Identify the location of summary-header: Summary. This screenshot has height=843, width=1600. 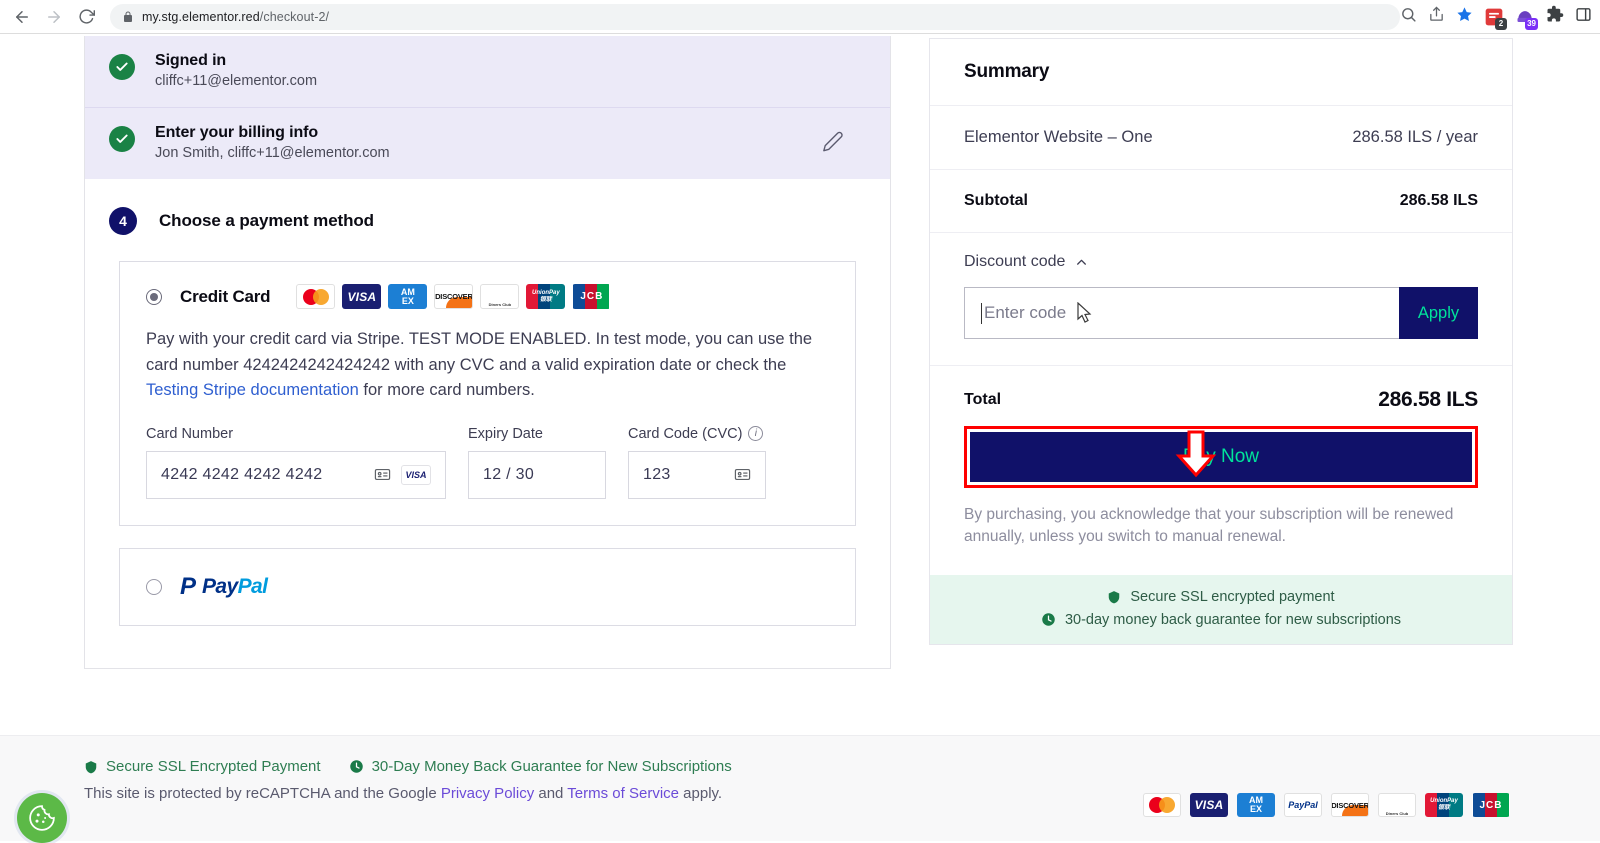
(1221, 72).